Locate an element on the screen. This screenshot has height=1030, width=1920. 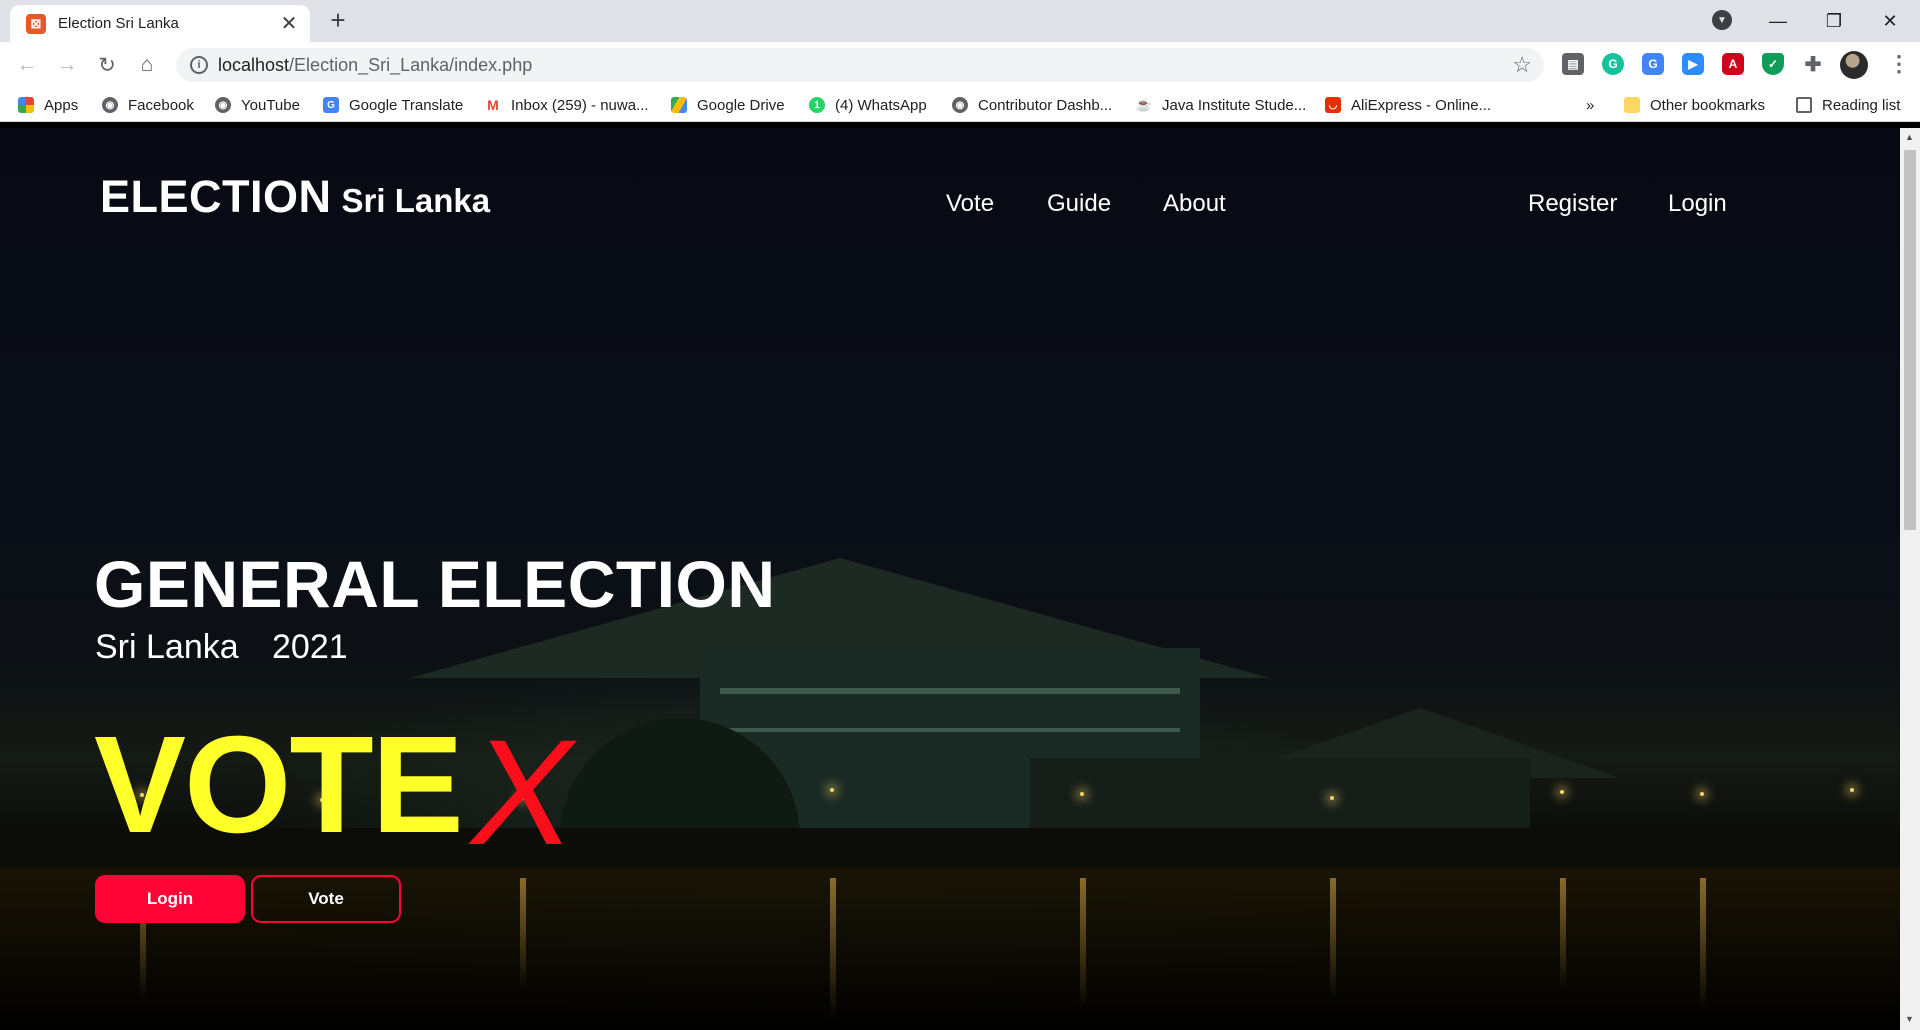
grammarly-icon: G is located at coordinates (1613, 64).